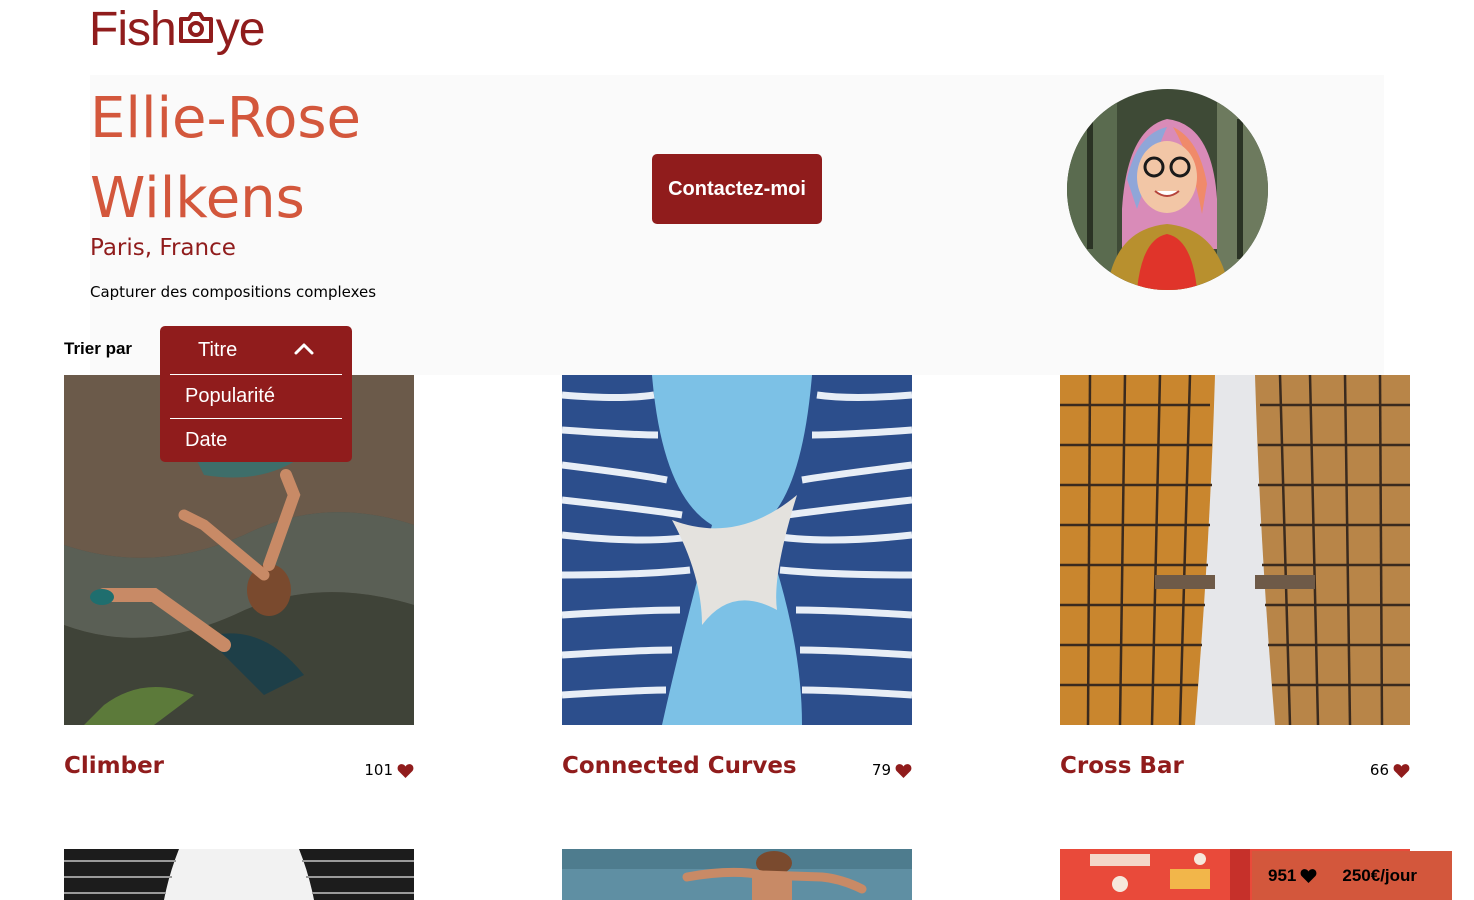 This screenshot has height=900, width=1474. I want to click on total-likes-count: 951, so click(1282, 875).